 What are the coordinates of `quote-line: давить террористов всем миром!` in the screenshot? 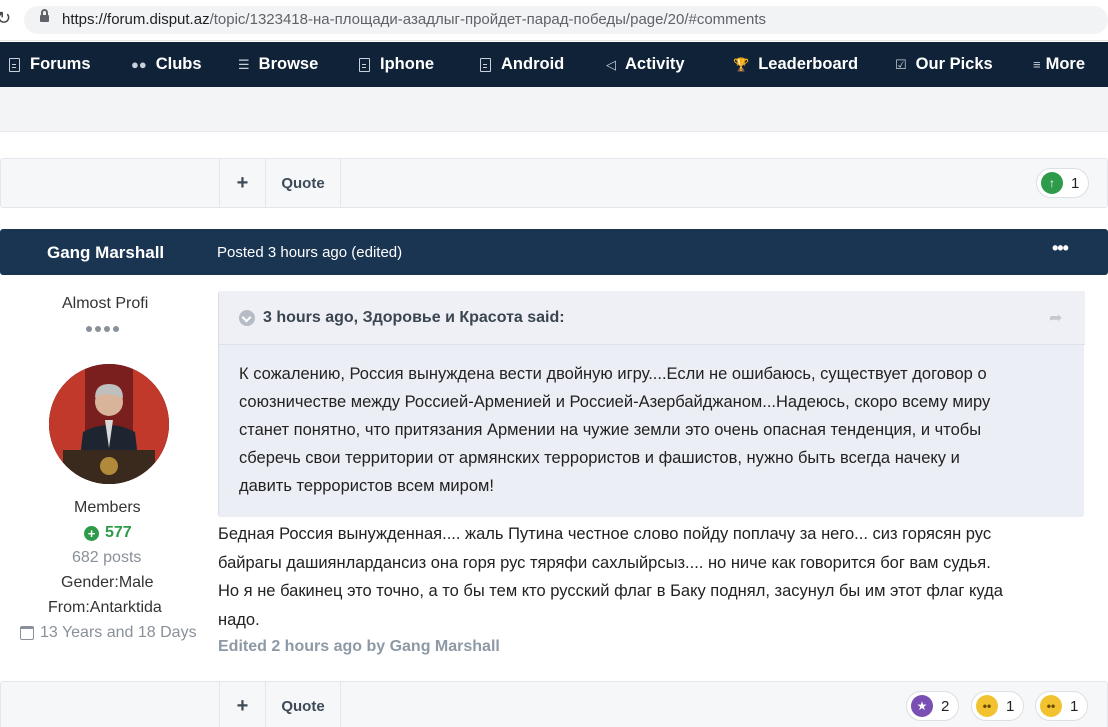 It's located at (366, 486).